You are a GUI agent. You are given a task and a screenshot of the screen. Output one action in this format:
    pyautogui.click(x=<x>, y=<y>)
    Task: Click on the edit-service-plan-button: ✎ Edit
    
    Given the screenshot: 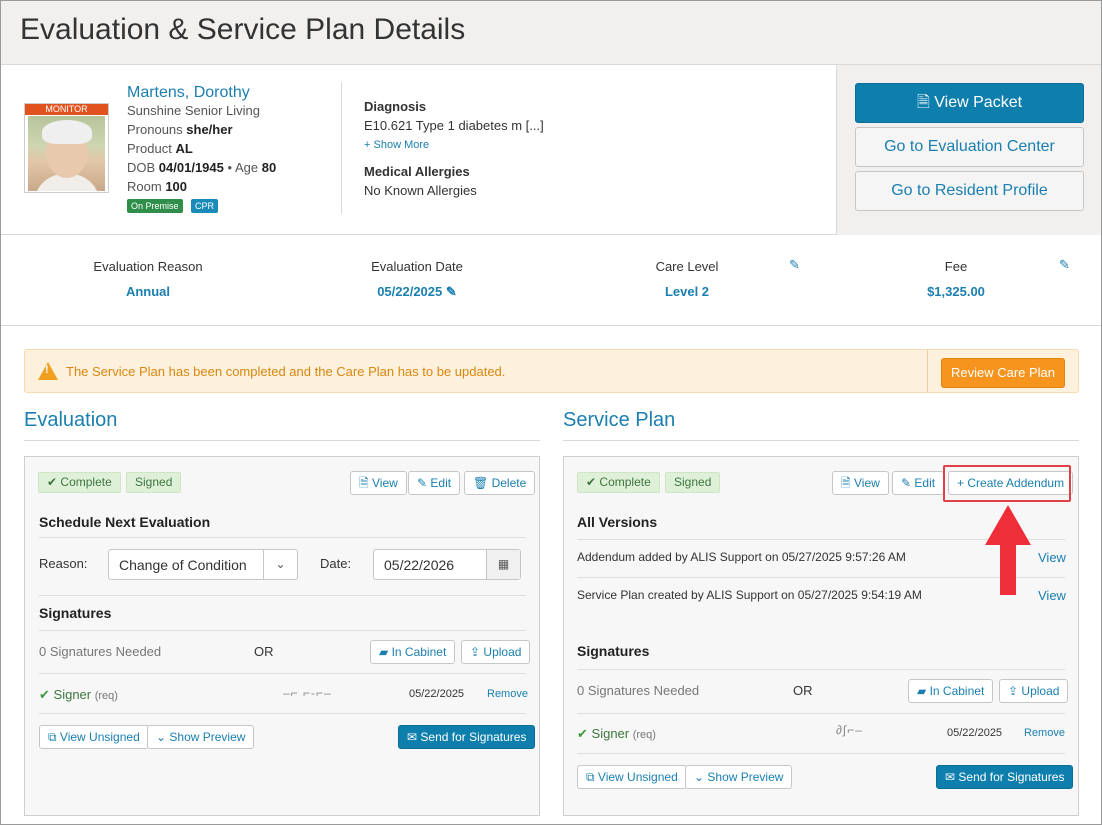 What is the action you would take?
    pyautogui.click(x=918, y=483)
    